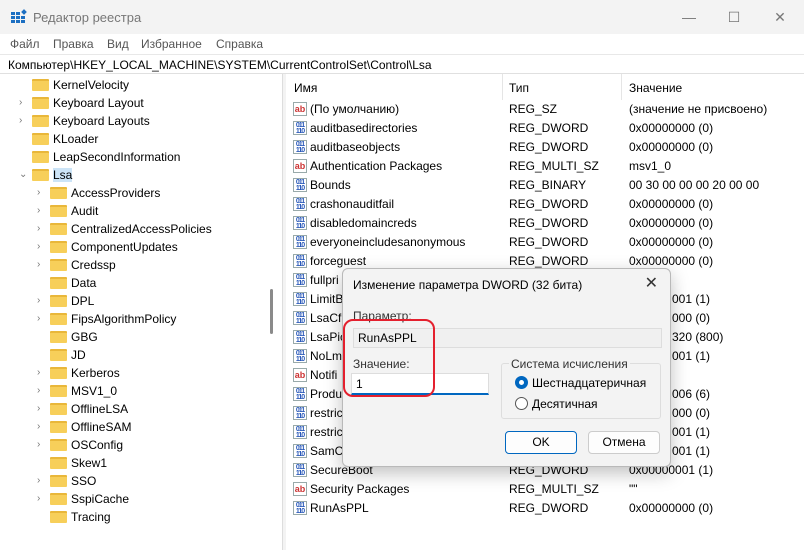 The width and height of the screenshot is (804, 550). What do you see at coordinates (84, 481) in the screenshot?
I see `tree-node-label: SSO` at bounding box center [84, 481].